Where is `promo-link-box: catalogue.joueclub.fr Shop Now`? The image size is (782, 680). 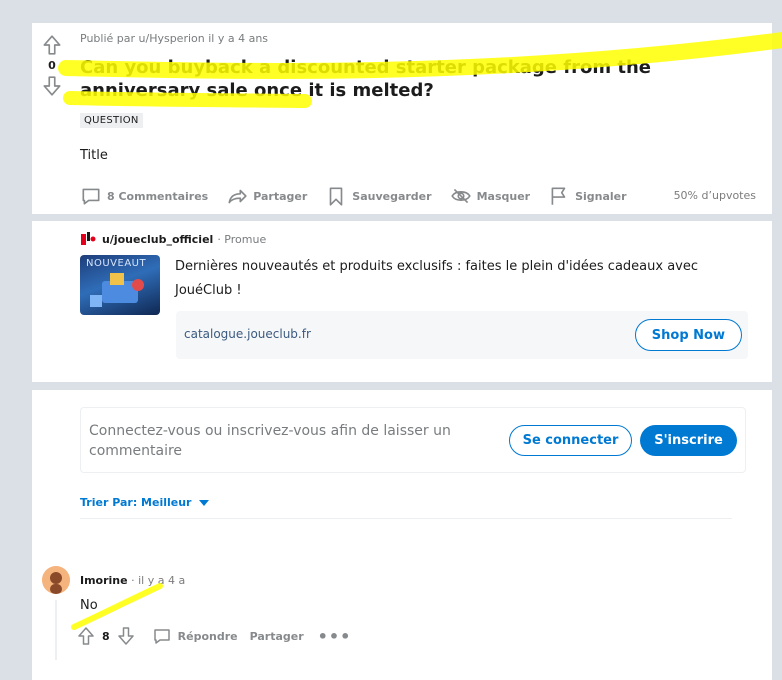 promo-link-box: catalogue.joueclub.fr Shop Now is located at coordinates (462, 335).